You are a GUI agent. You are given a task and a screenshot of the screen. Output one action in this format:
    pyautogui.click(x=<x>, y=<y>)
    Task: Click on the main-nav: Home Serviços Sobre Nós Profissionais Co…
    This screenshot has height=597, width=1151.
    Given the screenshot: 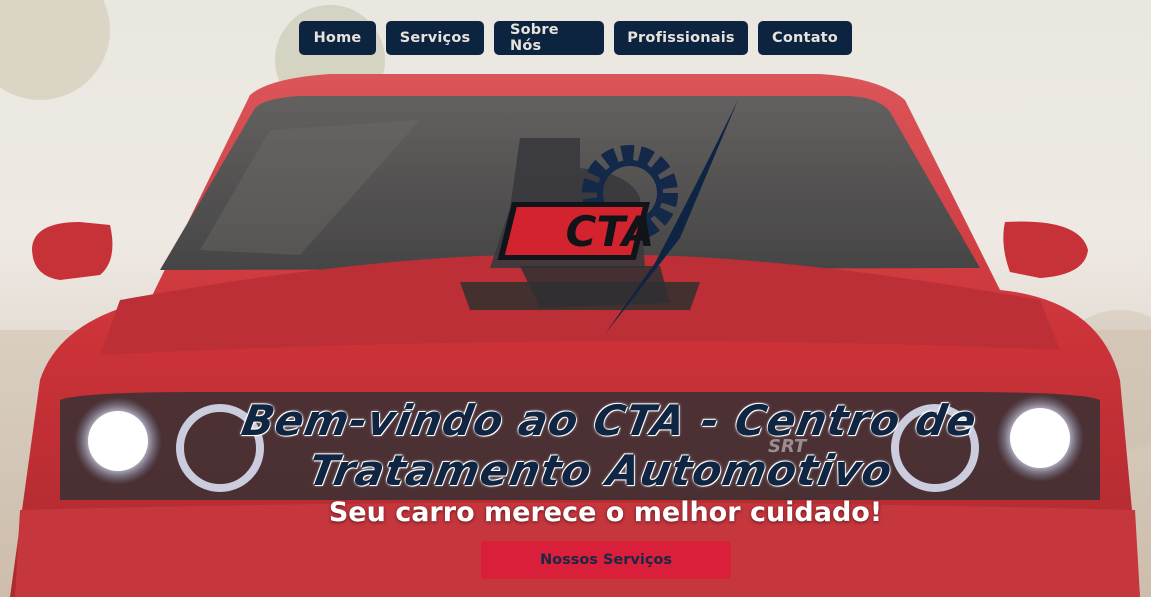 What is the action you would take?
    pyautogui.click(x=575, y=38)
    